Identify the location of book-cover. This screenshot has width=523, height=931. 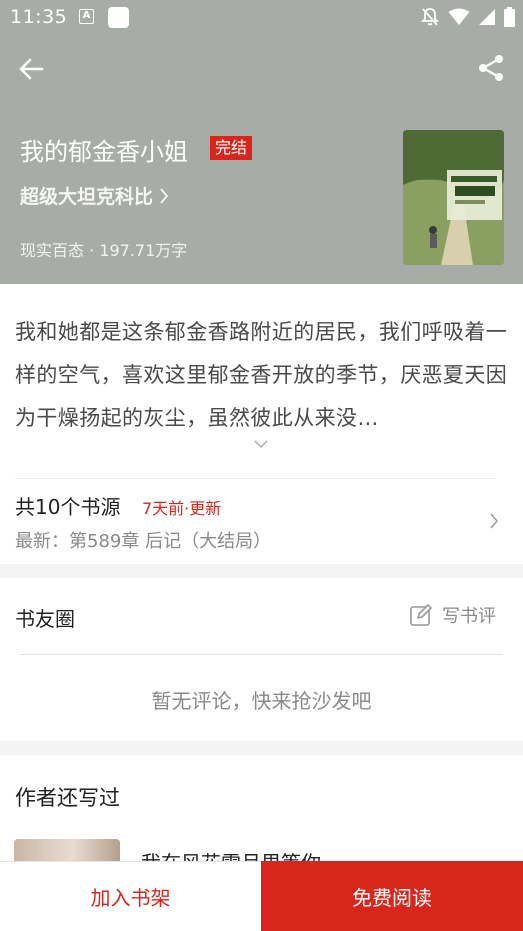
(453, 197).